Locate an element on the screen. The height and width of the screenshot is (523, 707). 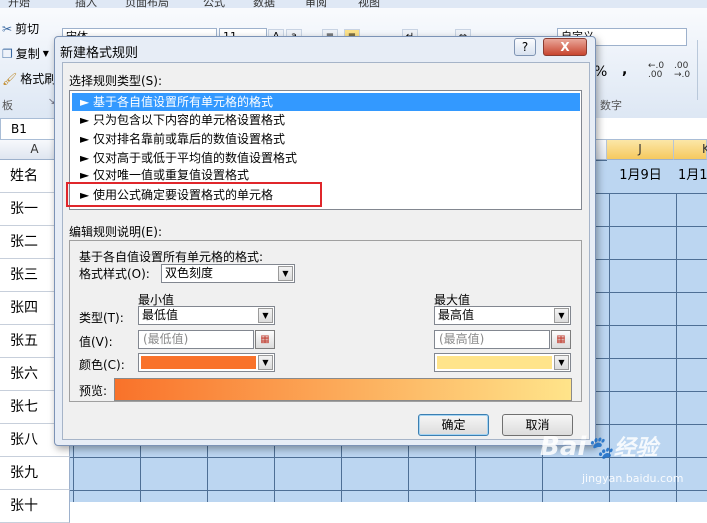
comma-style-button: , is located at coordinates (624, 70).